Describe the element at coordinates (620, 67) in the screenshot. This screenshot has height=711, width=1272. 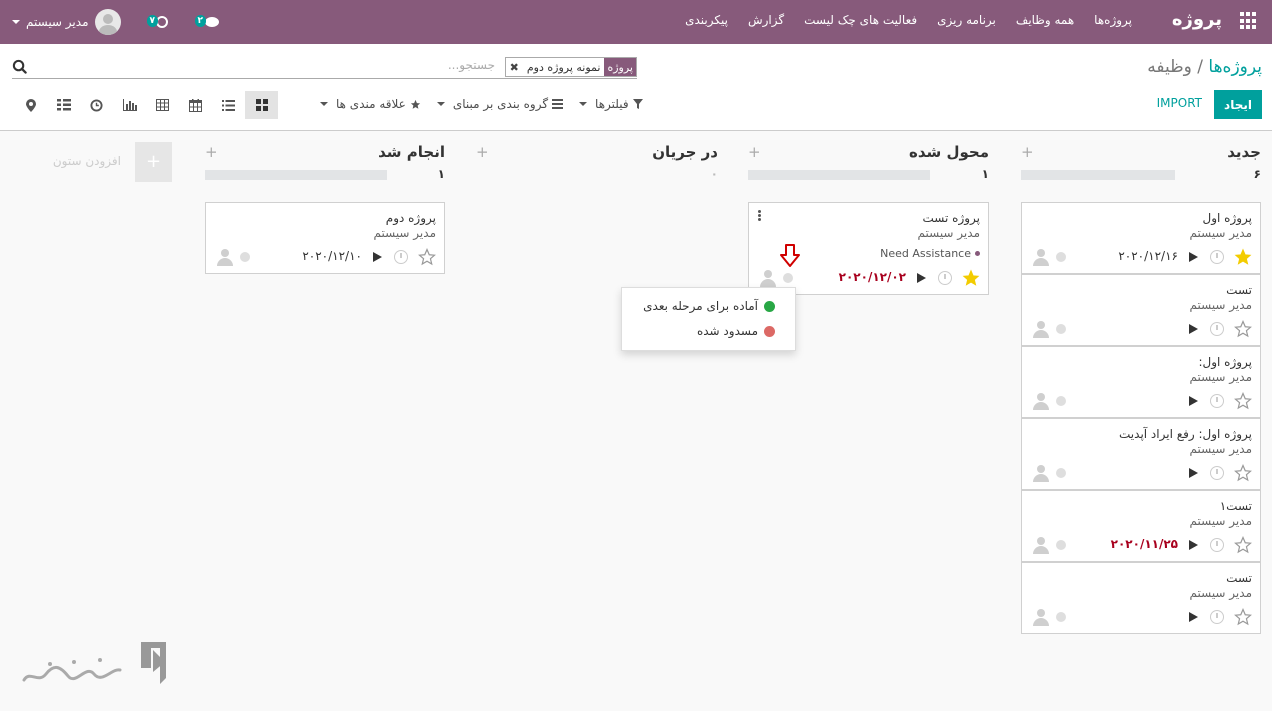
I see `facet-category: پروژه` at that location.